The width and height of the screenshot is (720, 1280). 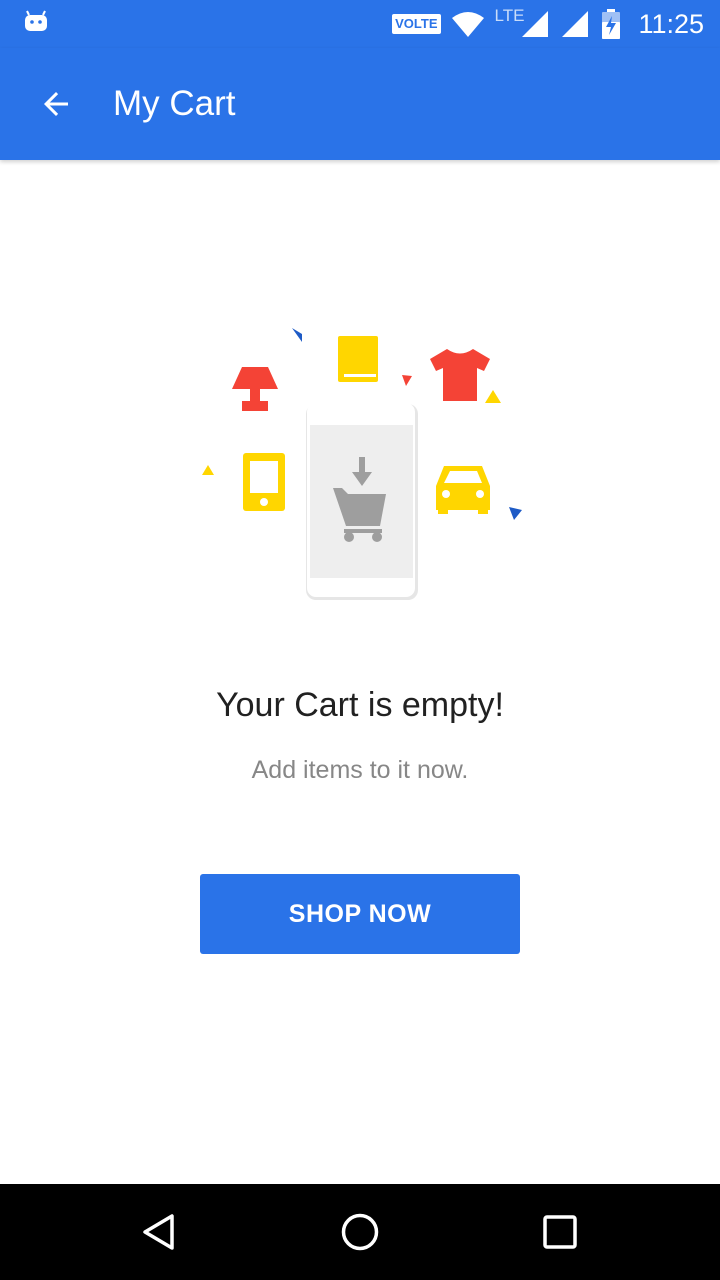 I want to click on car-icon, so click(x=463, y=490).